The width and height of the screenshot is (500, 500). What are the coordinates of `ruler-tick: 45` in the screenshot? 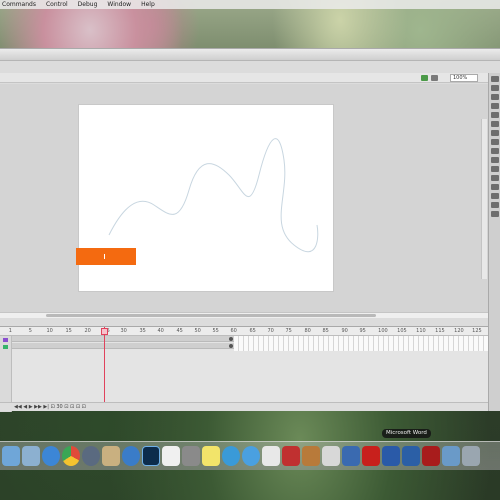 It's located at (179, 331).